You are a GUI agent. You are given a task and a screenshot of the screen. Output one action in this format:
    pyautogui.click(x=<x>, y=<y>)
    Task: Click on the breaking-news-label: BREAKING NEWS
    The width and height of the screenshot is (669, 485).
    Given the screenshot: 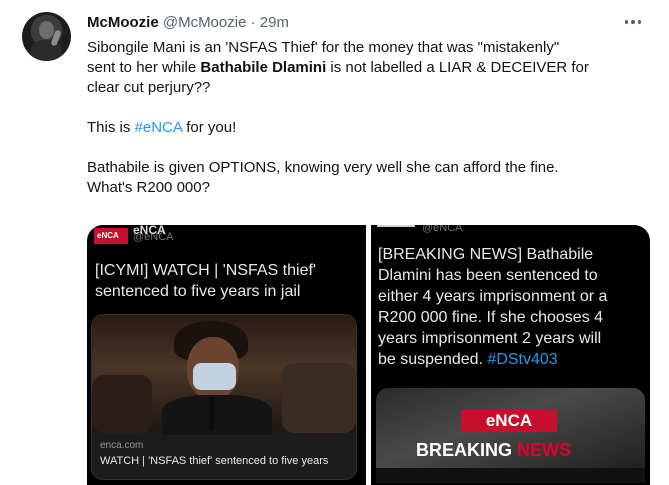 What is the action you would take?
    pyautogui.click(x=493, y=450)
    